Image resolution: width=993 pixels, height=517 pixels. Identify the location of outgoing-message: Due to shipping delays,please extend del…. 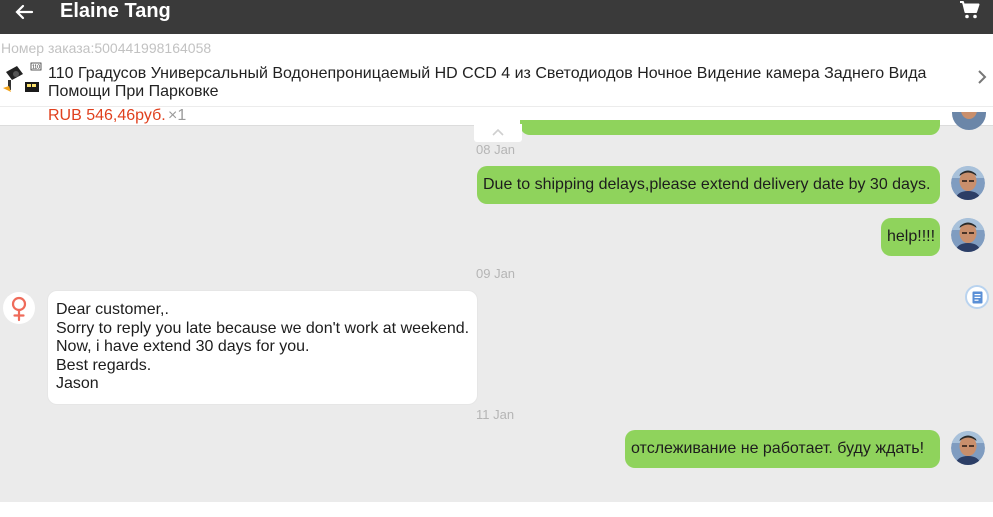
(708, 185).